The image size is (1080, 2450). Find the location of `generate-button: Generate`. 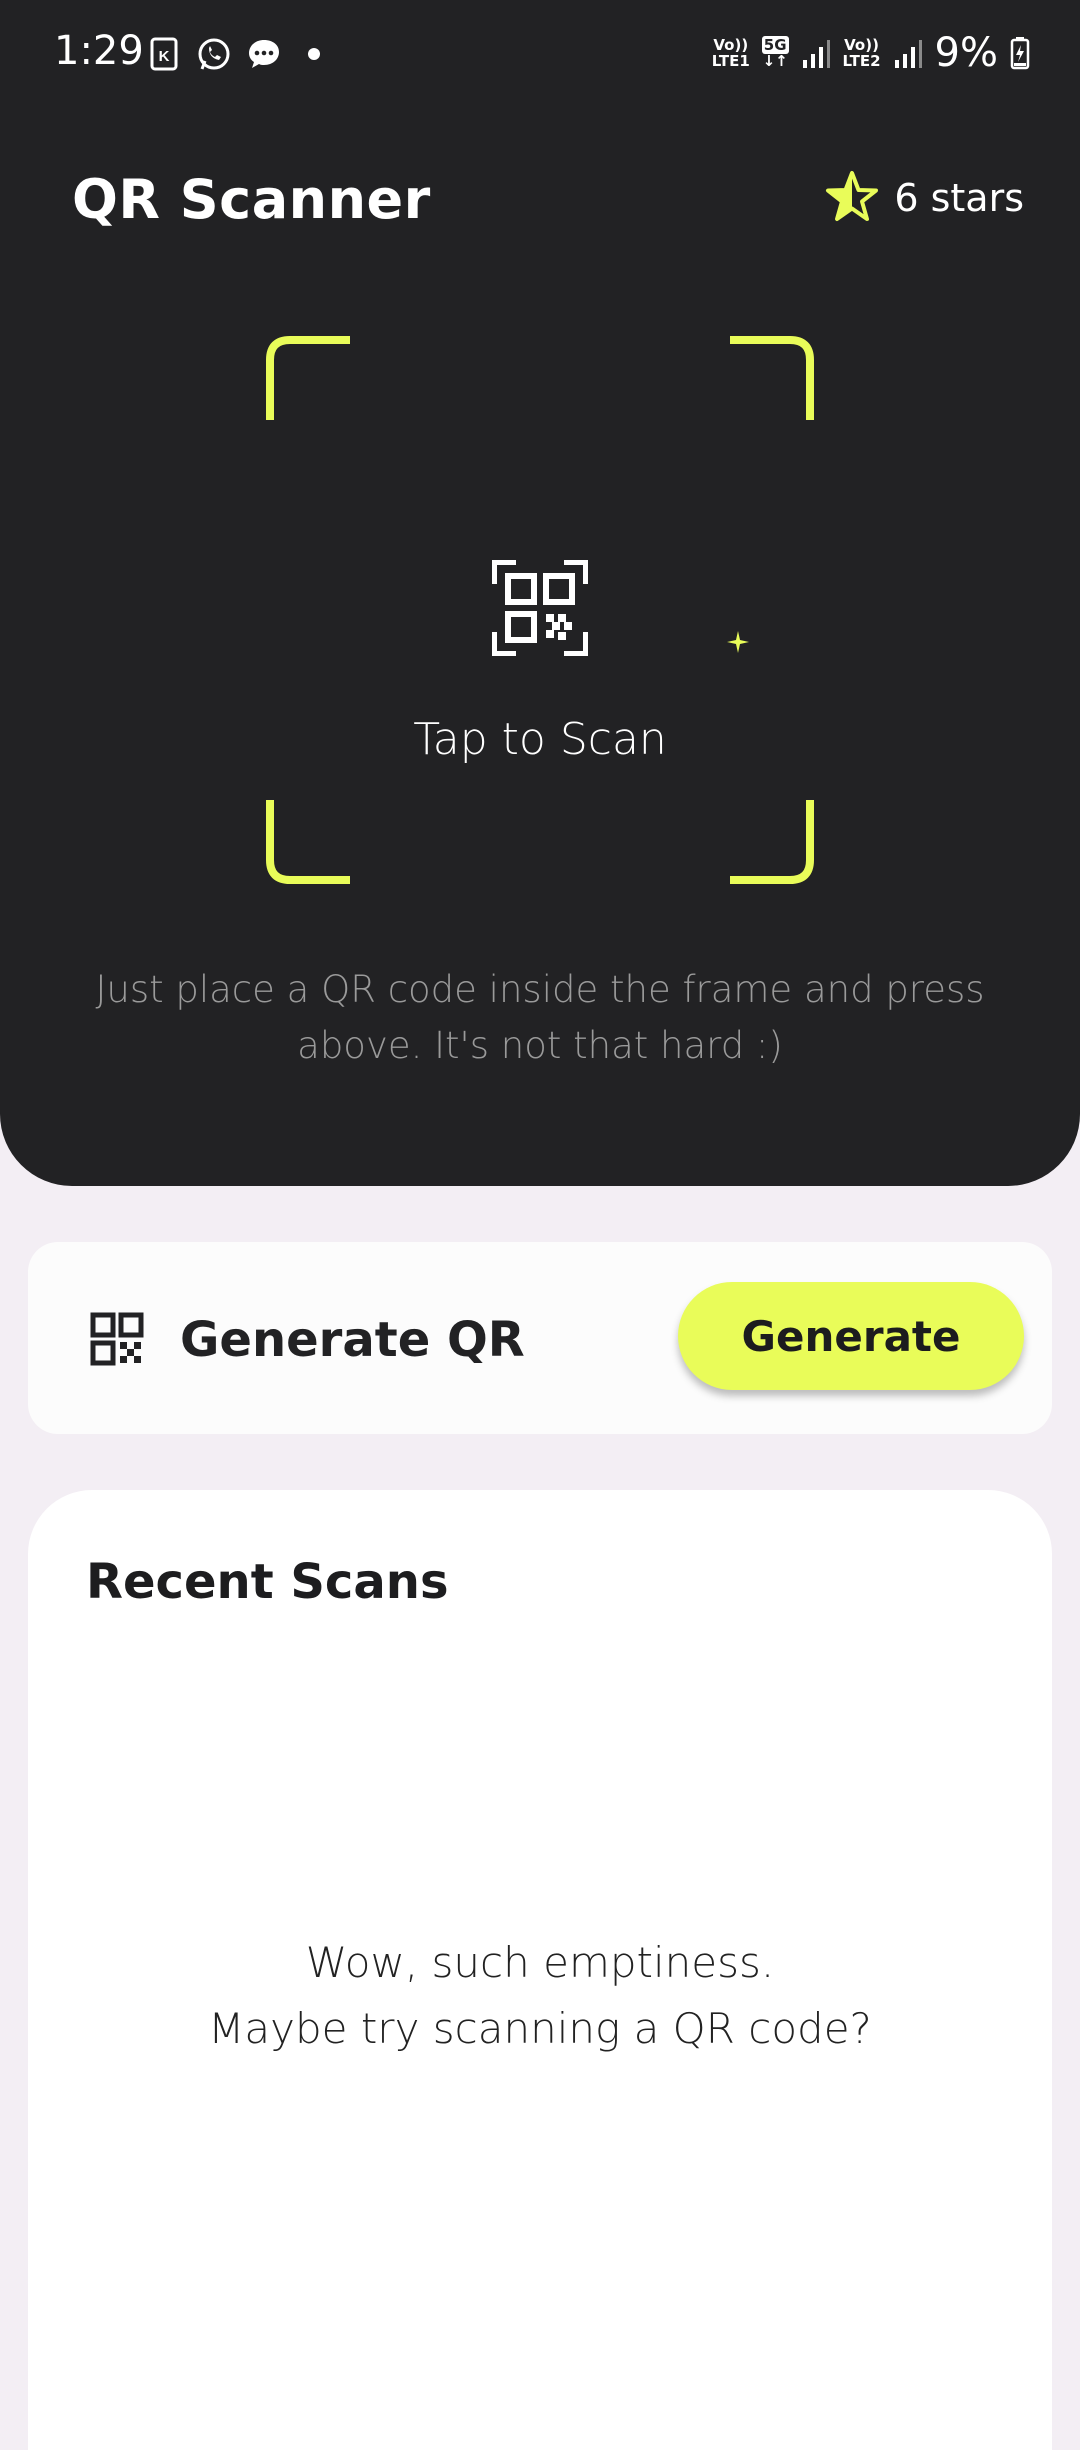

generate-button: Generate is located at coordinates (851, 1336).